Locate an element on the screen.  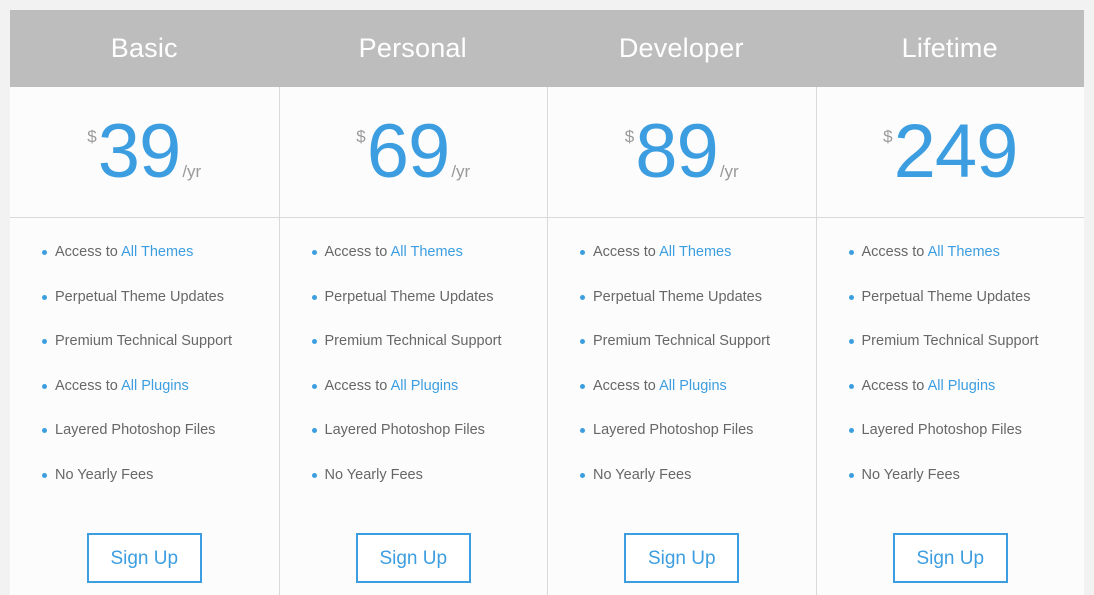
plan-name: Personal is located at coordinates (412, 48).